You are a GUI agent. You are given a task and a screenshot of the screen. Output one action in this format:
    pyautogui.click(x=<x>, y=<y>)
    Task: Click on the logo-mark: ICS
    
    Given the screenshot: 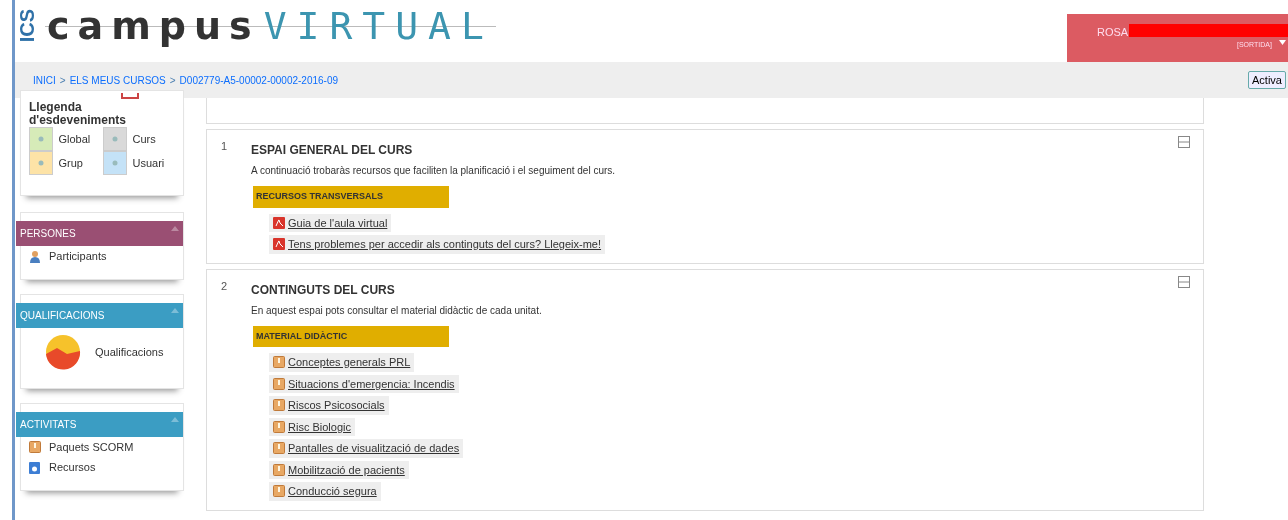 What is the action you would take?
    pyautogui.click(x=27, y=26)
    